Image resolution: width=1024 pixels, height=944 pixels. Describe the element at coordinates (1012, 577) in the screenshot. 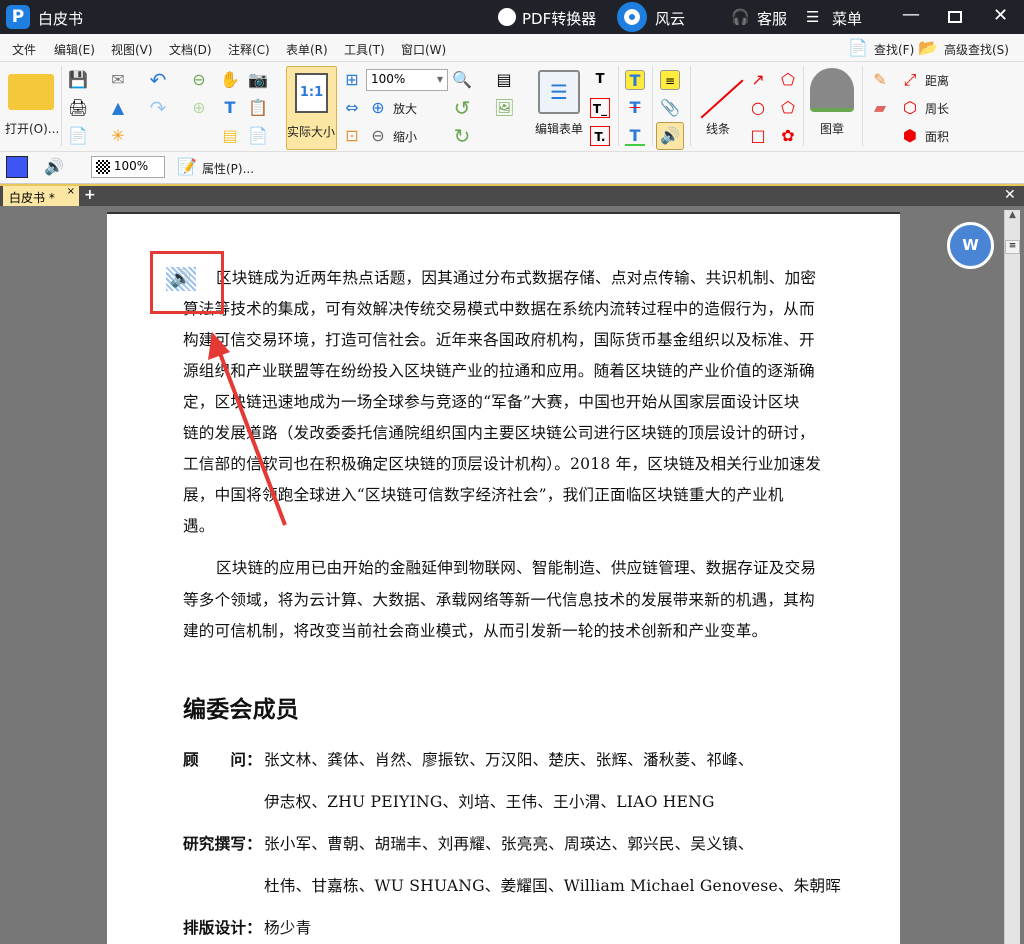

I see `vertical-scrollbar: ▲ ≡` at that location.